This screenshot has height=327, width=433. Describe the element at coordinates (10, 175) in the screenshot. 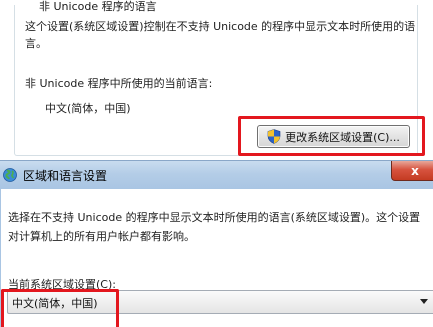

I see `globe-icon` at that location.